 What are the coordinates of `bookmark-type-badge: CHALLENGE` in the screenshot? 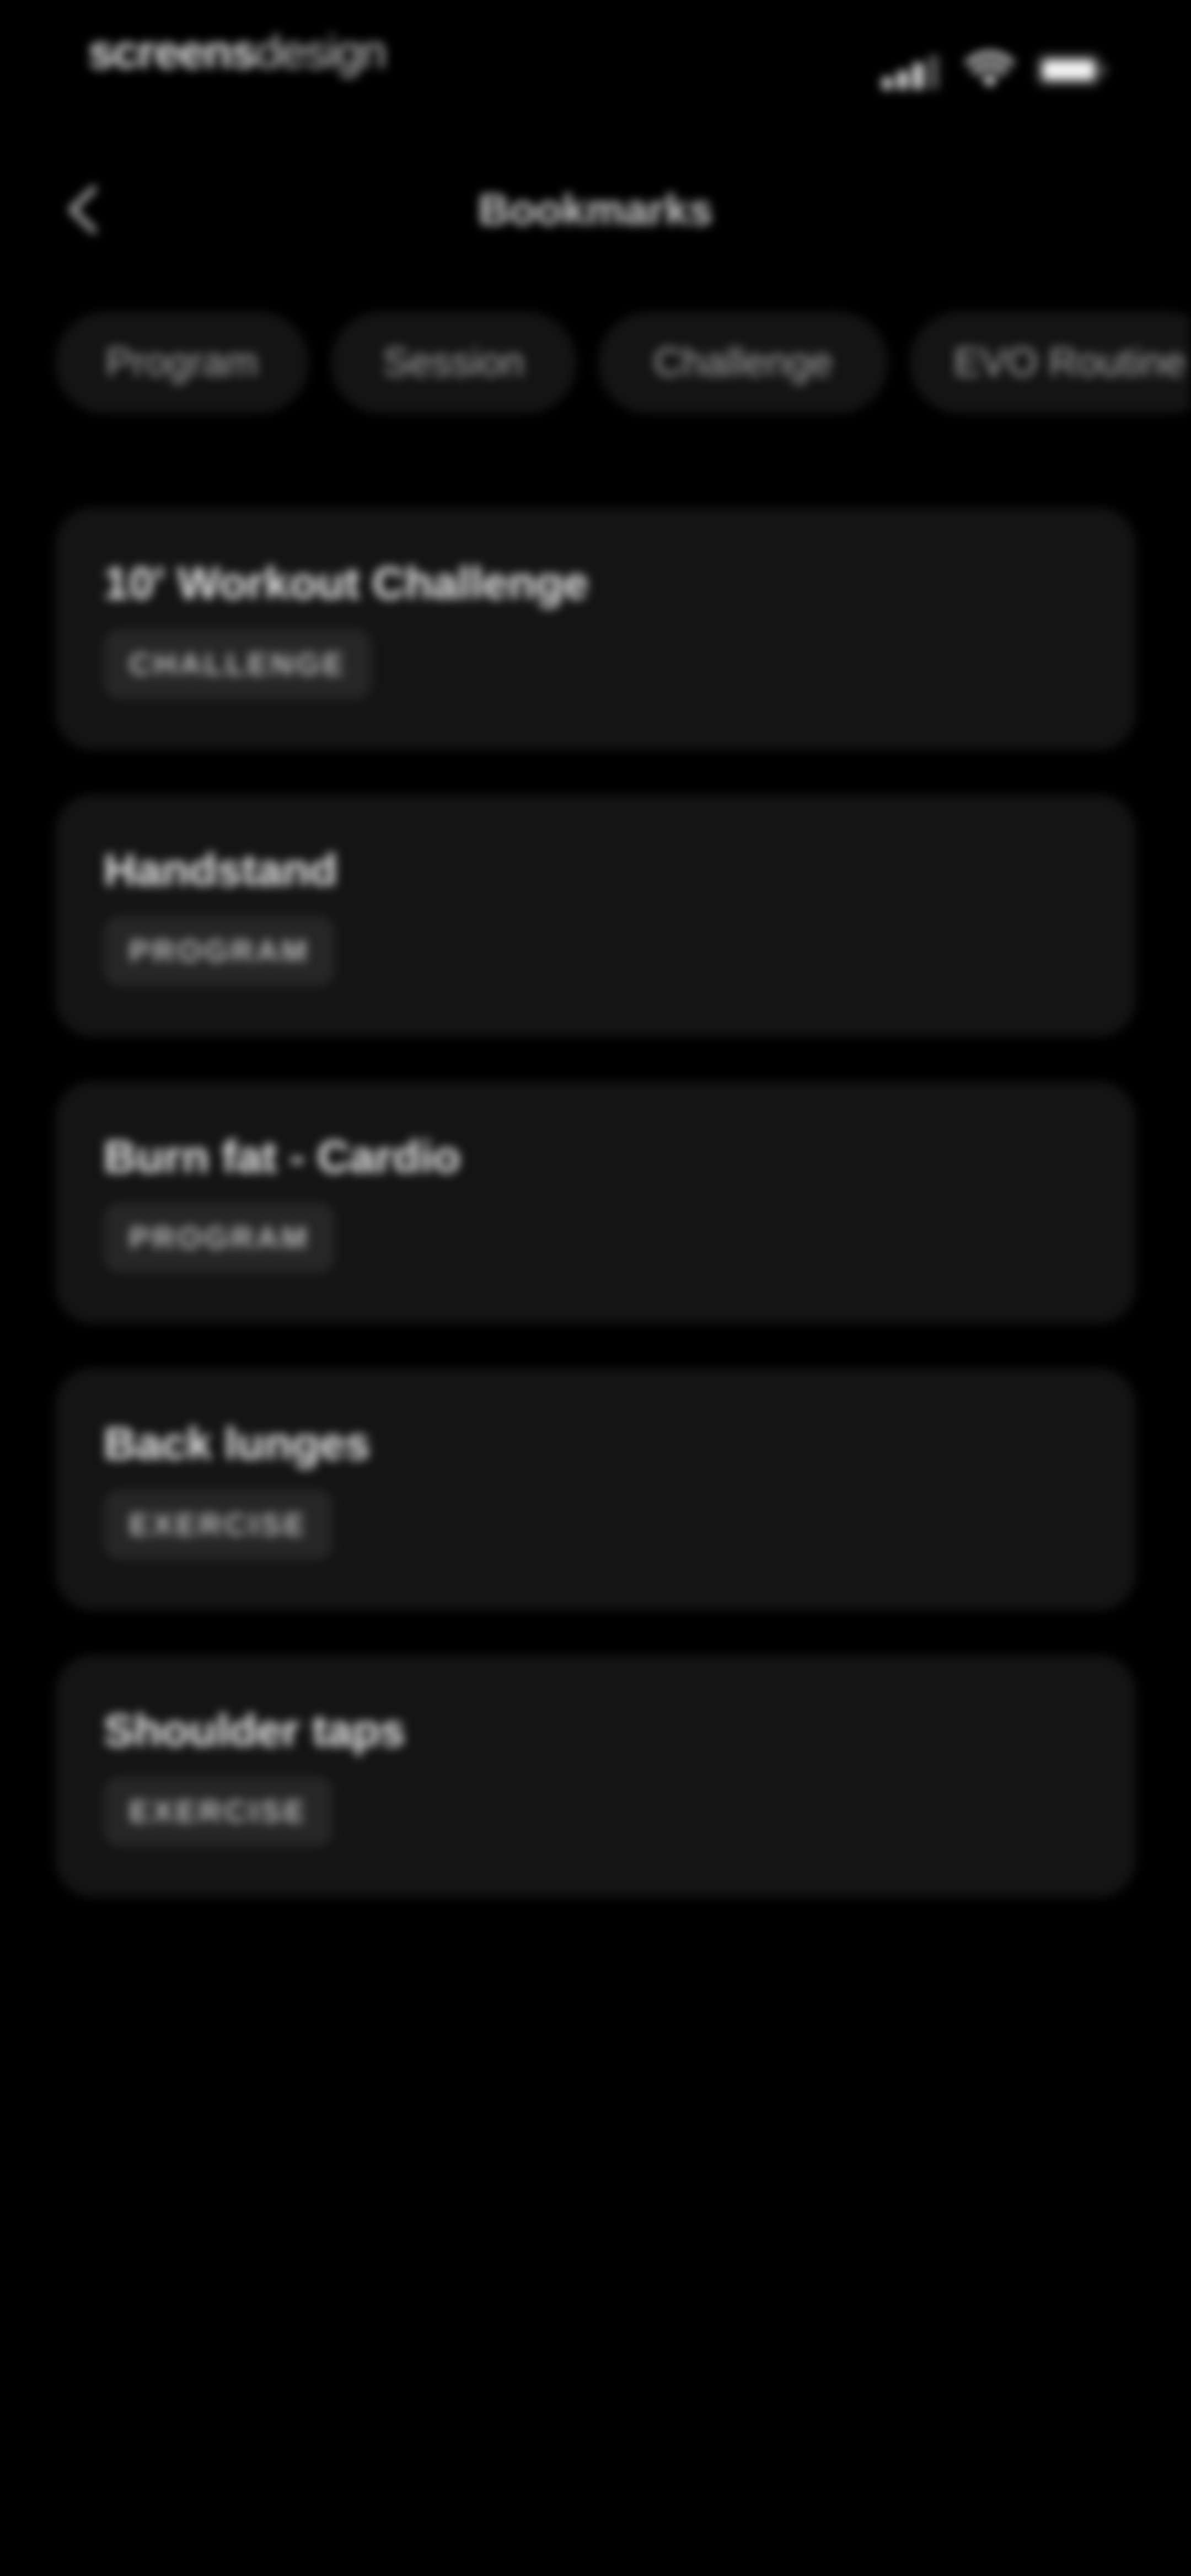 It's located at (238, 664).